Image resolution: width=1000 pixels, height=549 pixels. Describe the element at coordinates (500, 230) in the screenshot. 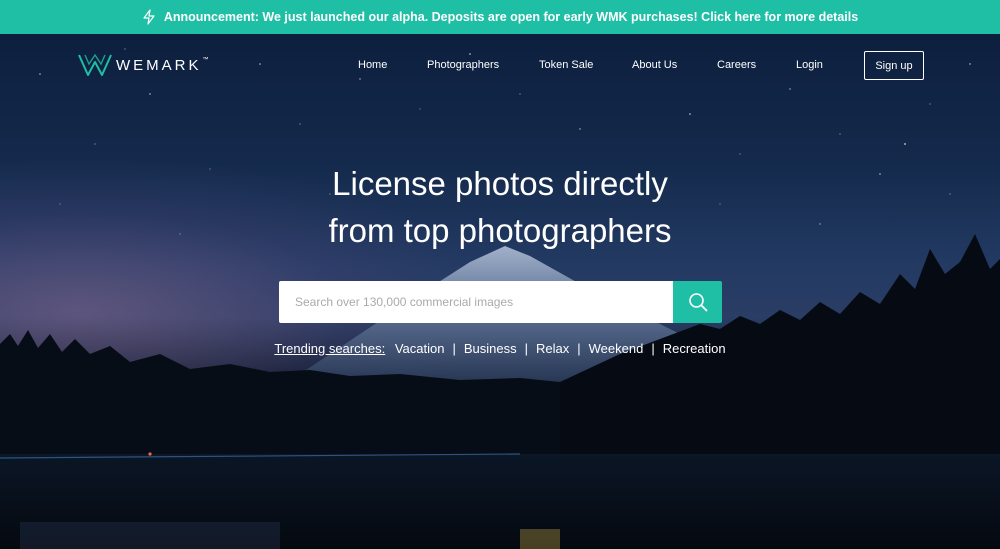

I see `hero-headline-line2: from top photographers` at that location.